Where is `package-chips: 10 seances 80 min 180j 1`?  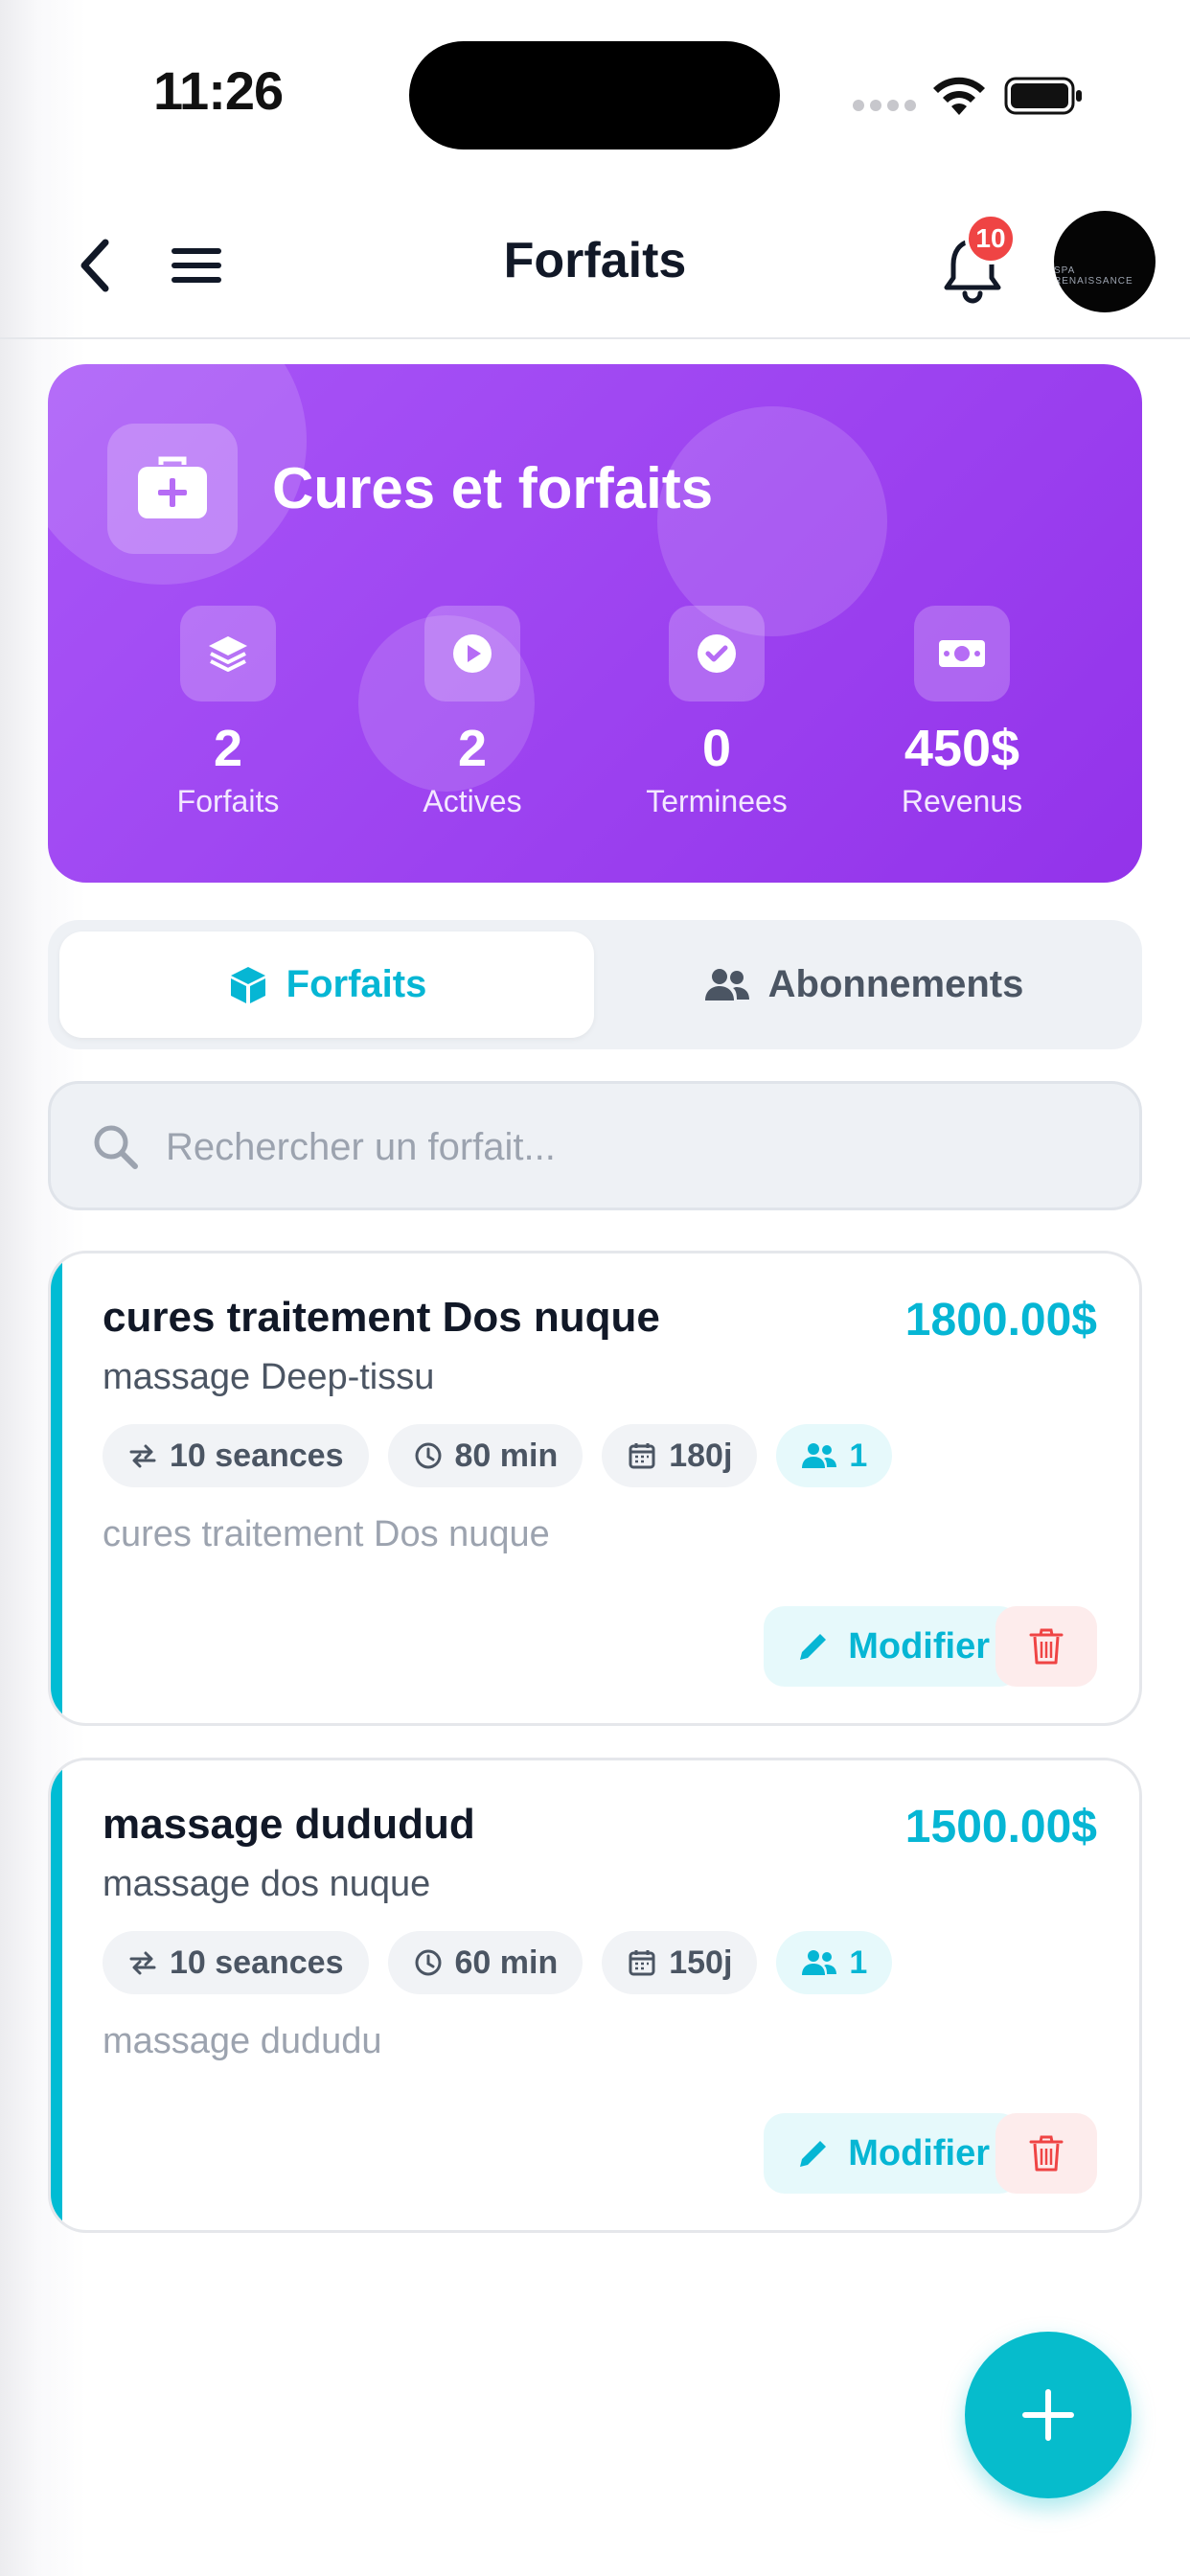
package-chips: 10 seances 80 min 180j 1 is located at coordinates (498, 1456).